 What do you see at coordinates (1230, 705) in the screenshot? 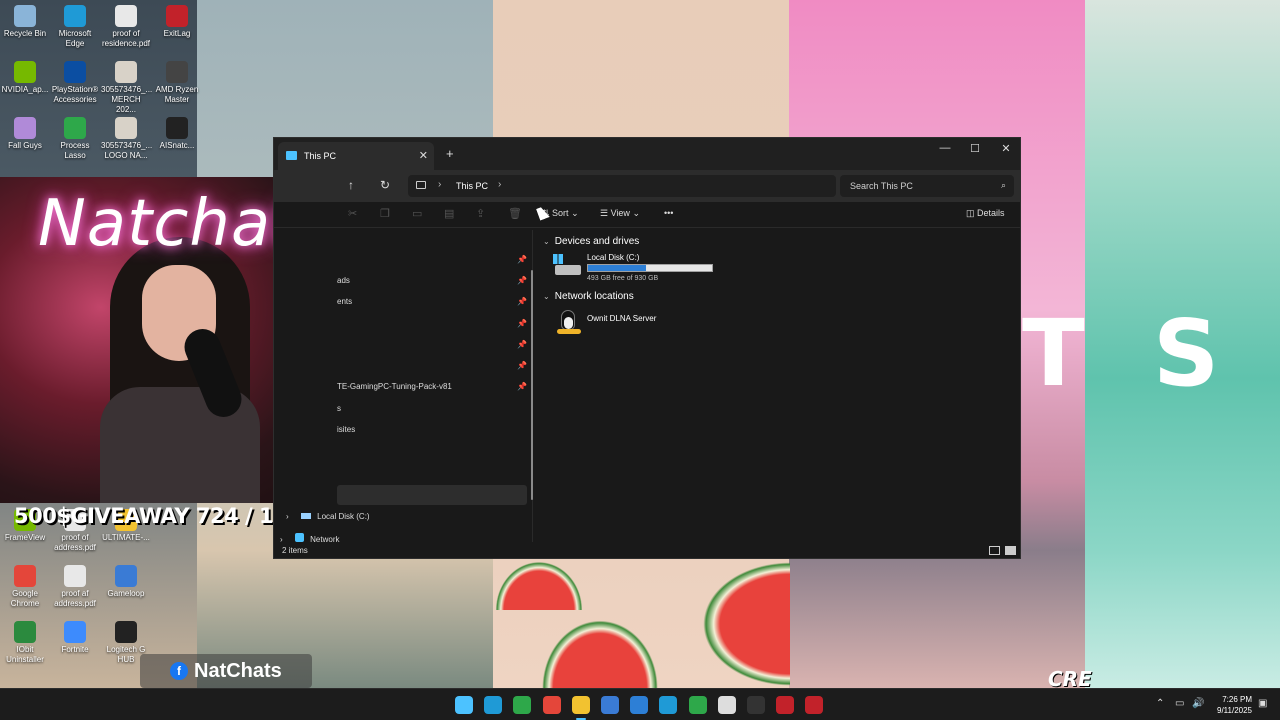
I see `clock: 7:26 PM 9/11/2025` at bounding box center [1230, 705].